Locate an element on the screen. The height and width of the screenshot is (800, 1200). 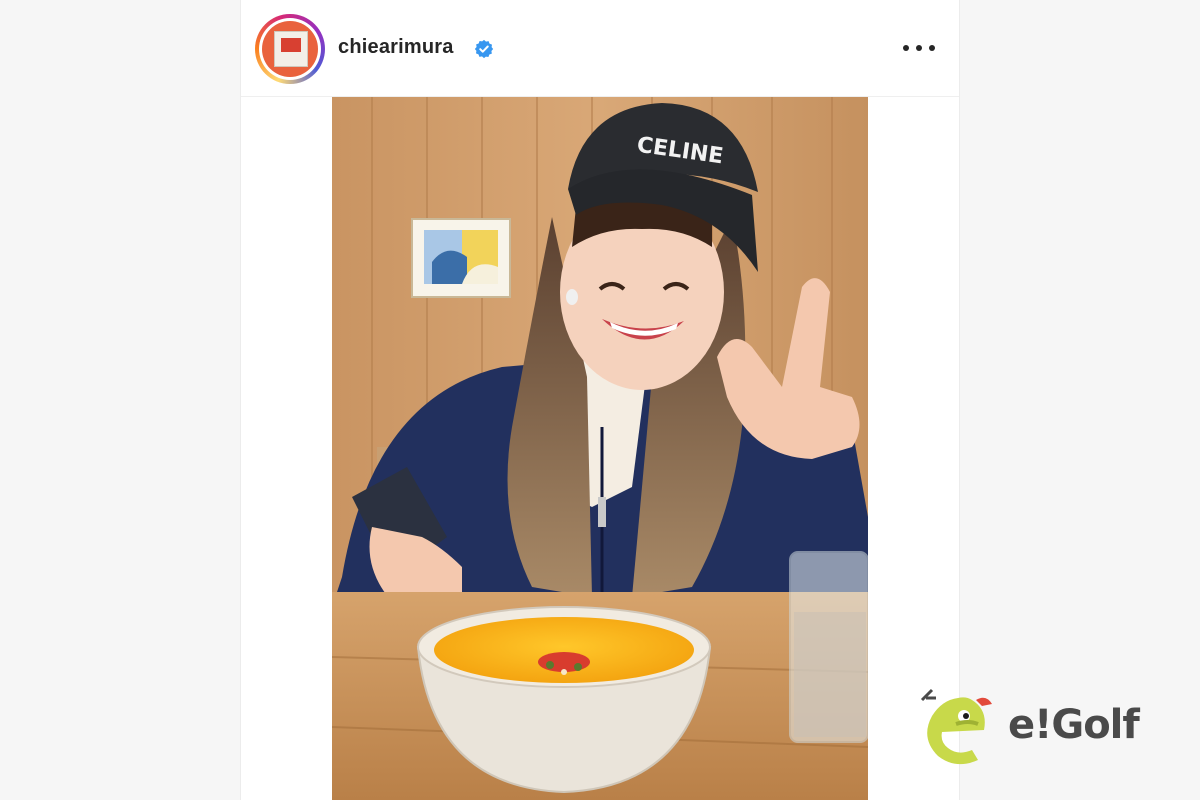
avatar-frame is located at coordinates (291, 49).